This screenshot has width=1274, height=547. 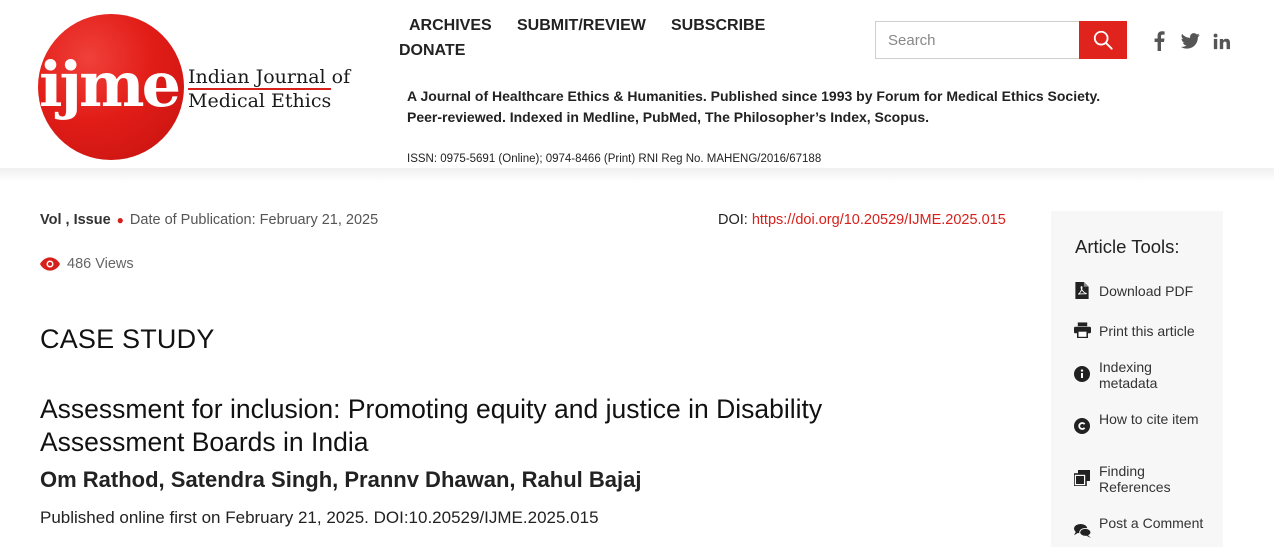 I want to click on tool-label: Download PDF, so click(x=1146, y=290).